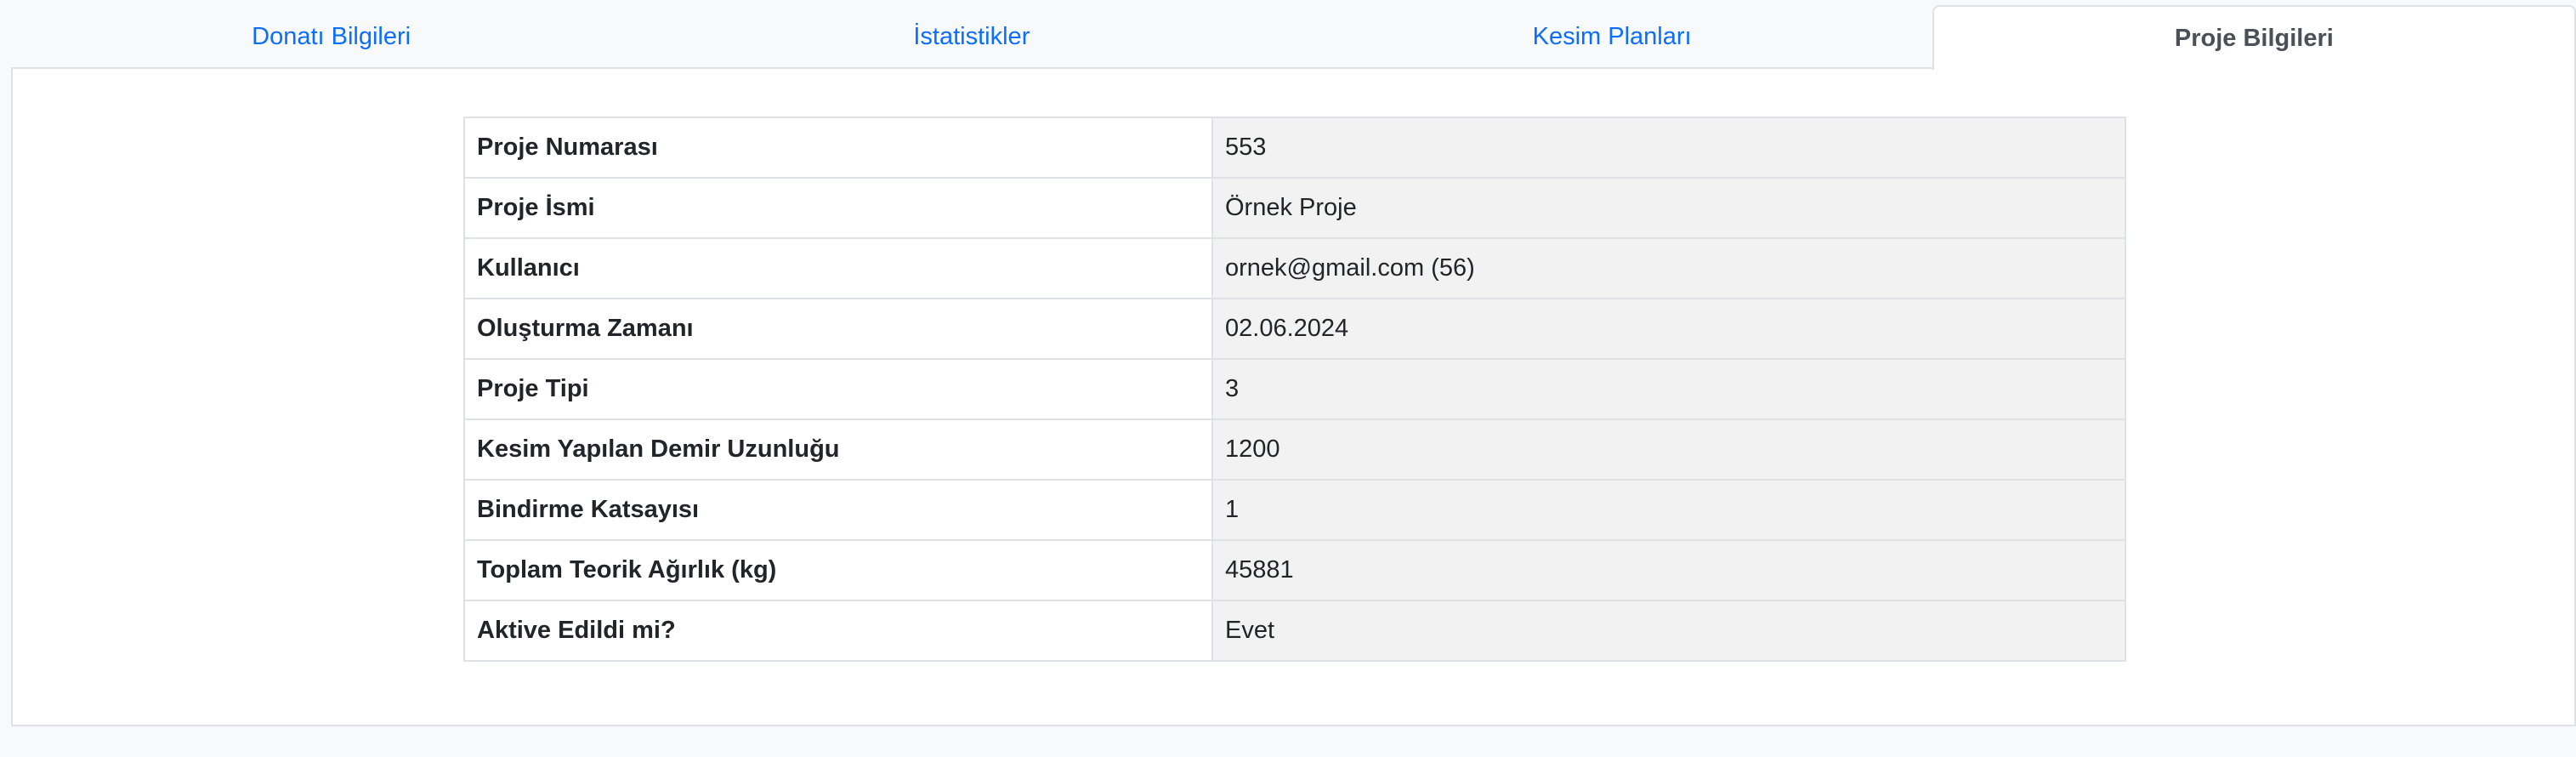 This screenshot has height=757, width=2576. I want to click on tab-proje-bilgileri: Proje Bilgileri, so click(2254, 37).